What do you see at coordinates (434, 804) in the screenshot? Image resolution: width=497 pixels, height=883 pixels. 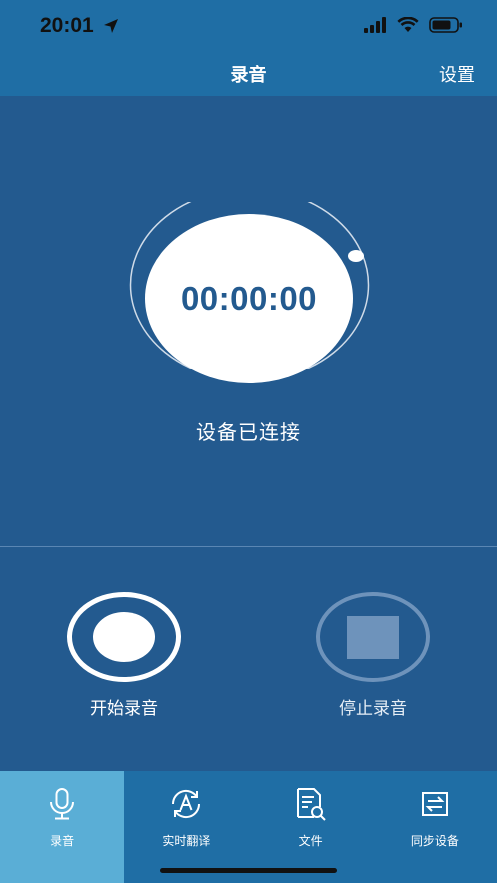 I see `sync-icon` at bounding box center [434, 804].